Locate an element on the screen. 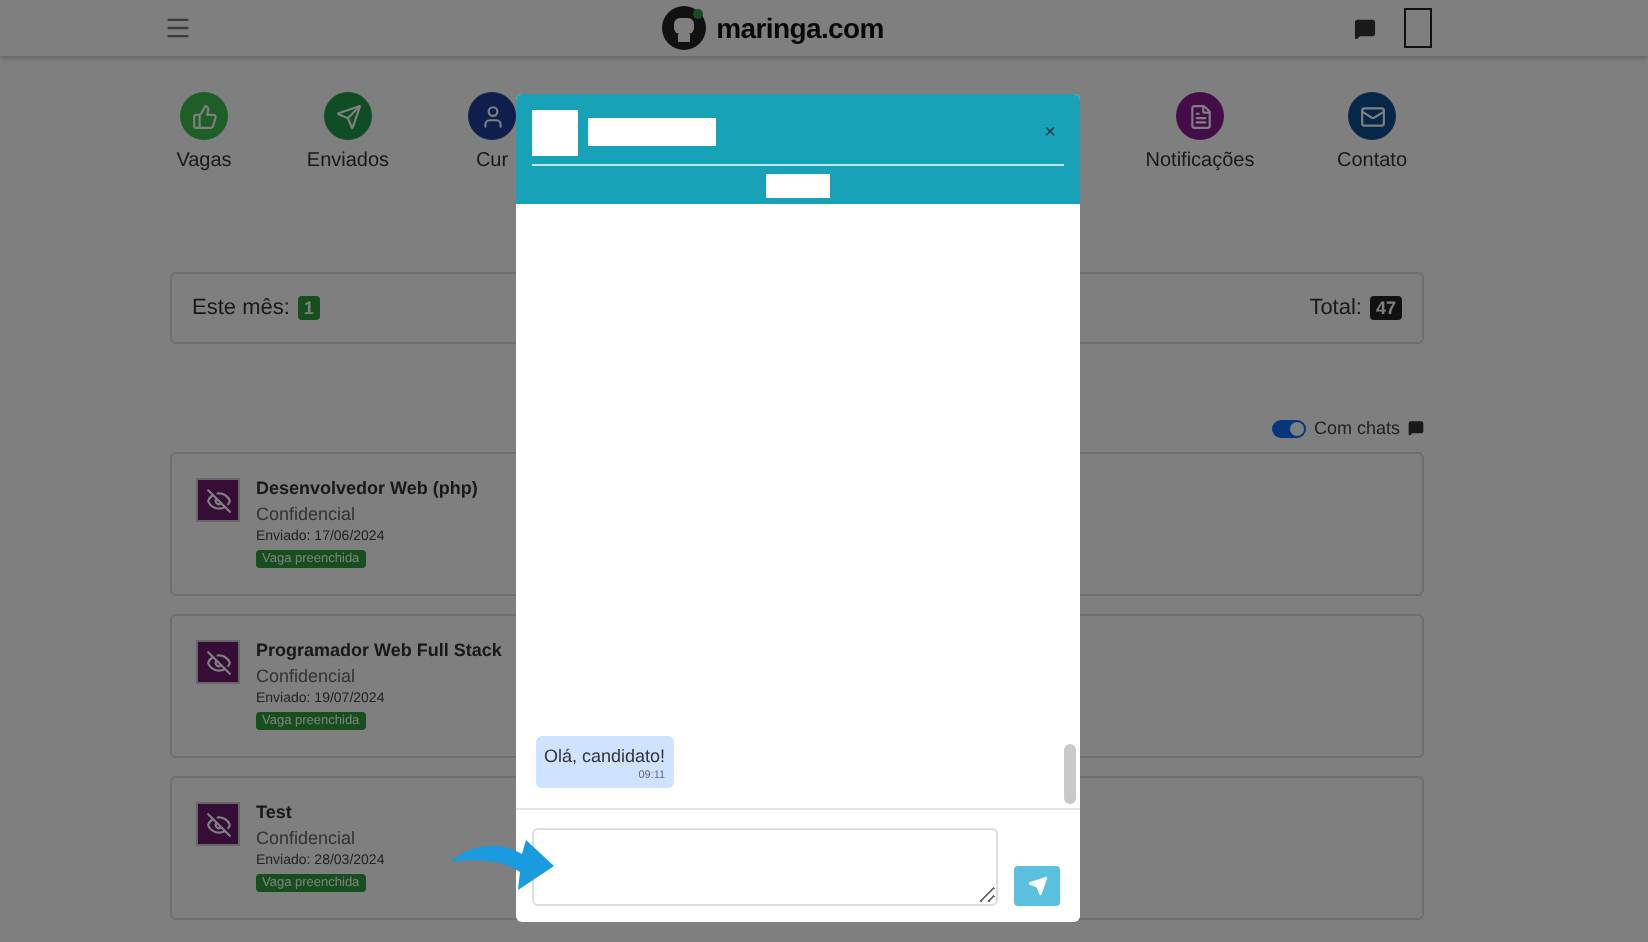 The image size is (1648, 942). redacted-name is located at coordinates (652, 132).